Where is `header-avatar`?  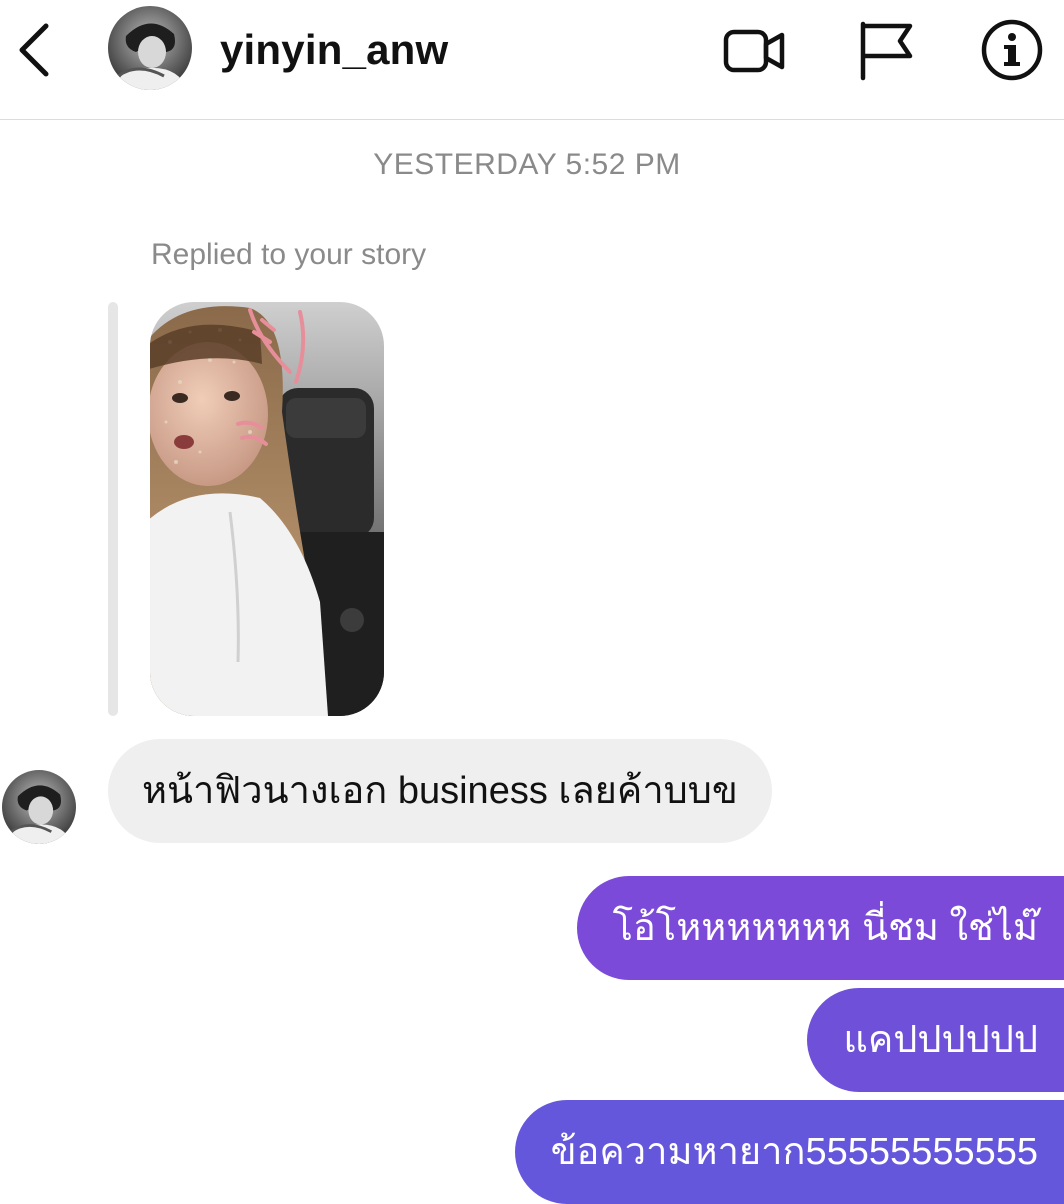
header-avatar is located at coordinates (150, 48).